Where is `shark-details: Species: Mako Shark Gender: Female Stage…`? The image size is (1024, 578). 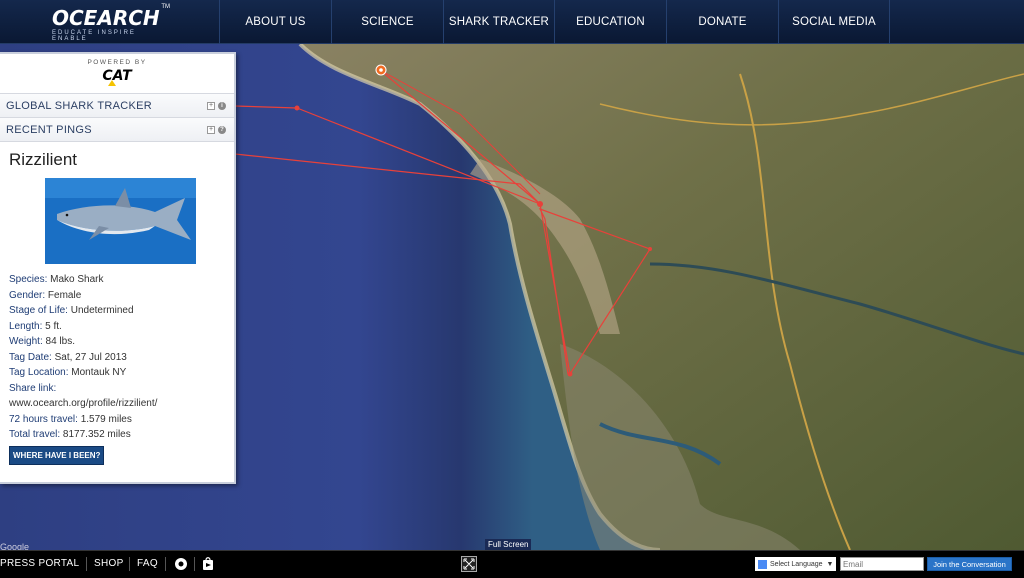
shark-details: Species: Mako Shark Gender: Female Stage… is located at coordinates (121, 357).